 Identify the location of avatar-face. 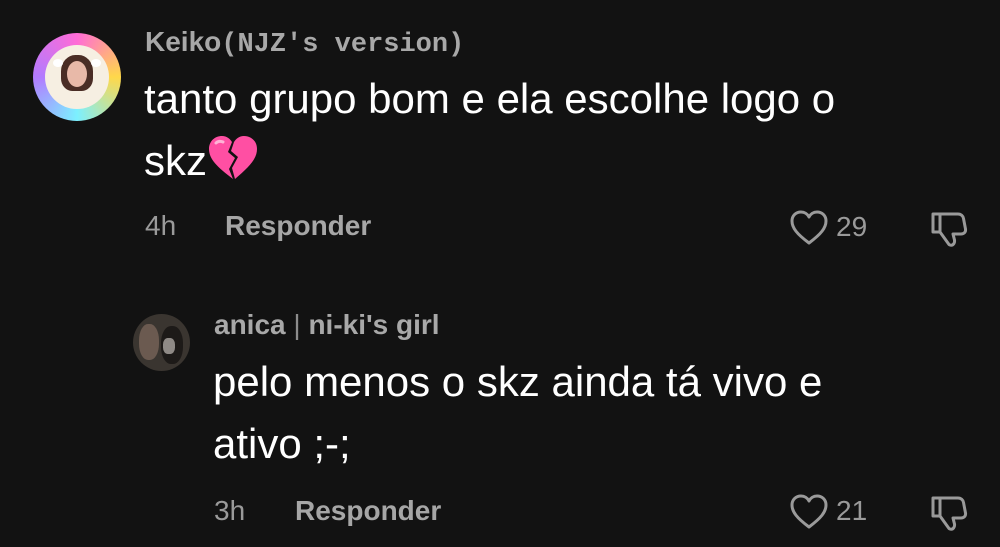
(77, 74).